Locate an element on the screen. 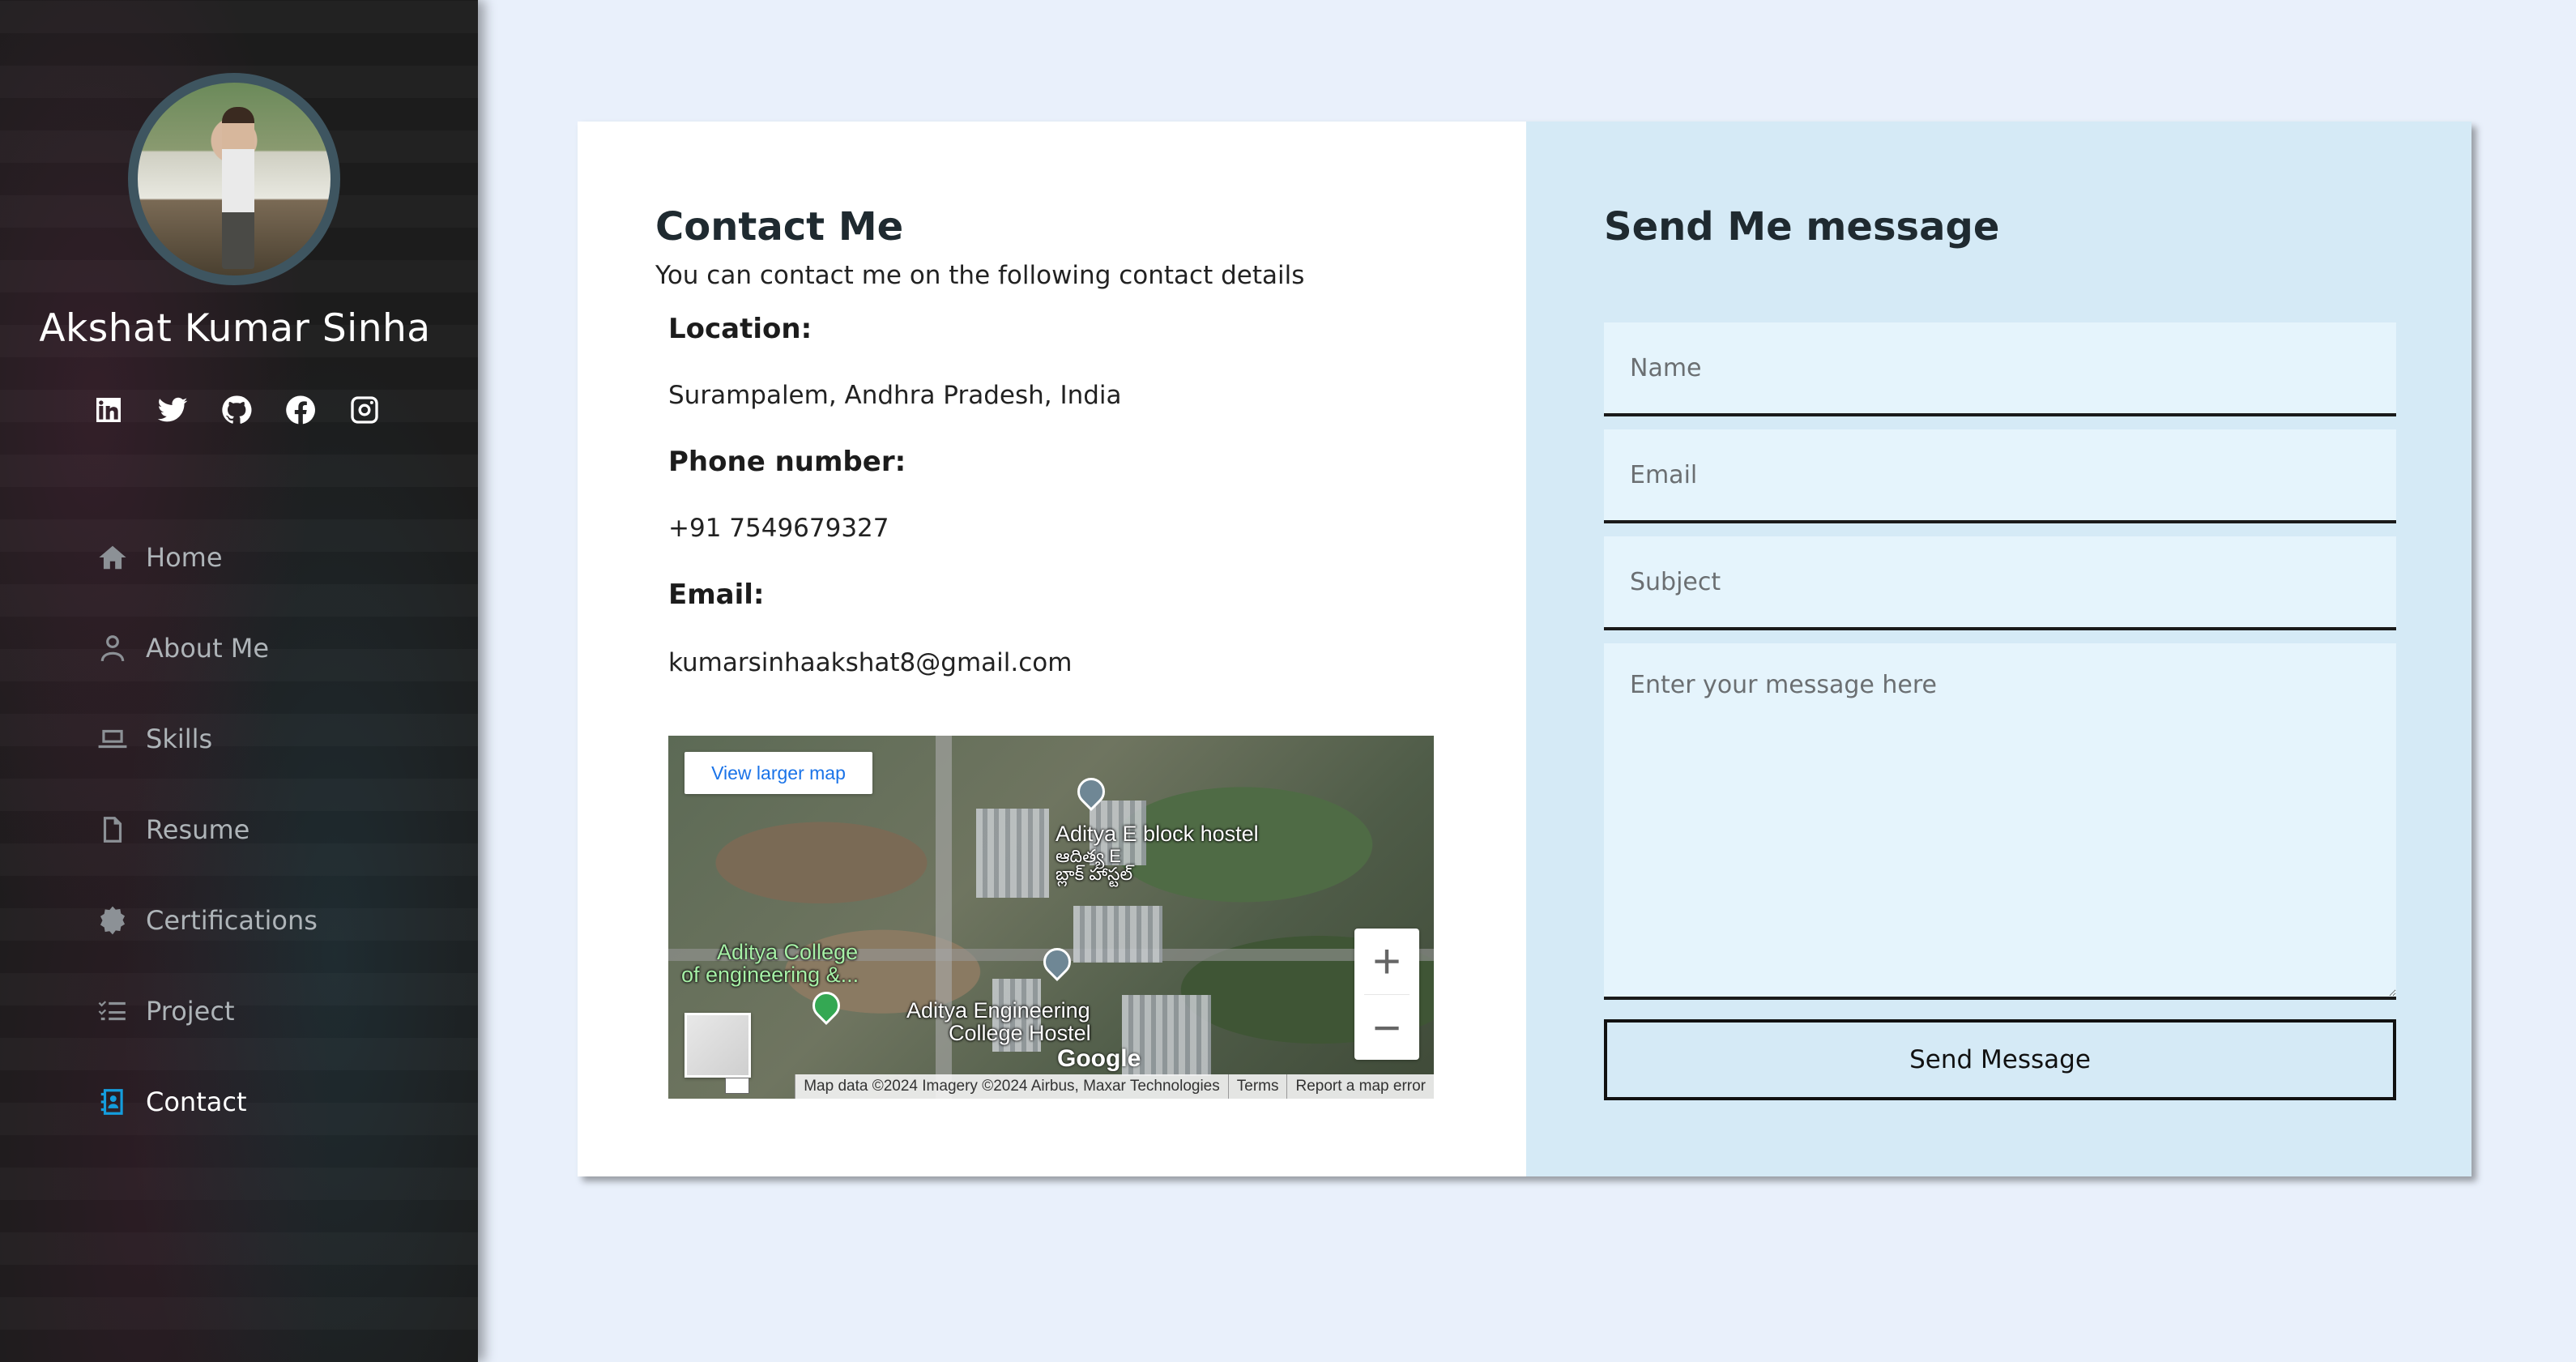  badge-icon is located at coordinates (113, 920).